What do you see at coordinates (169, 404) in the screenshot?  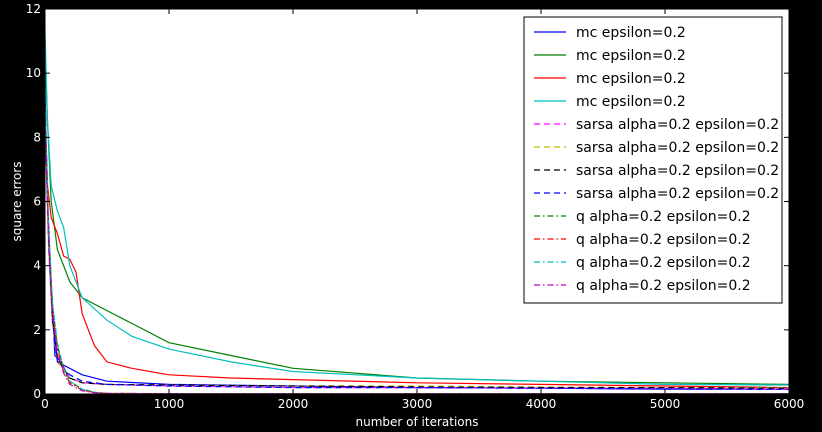 I see `x-tick-label: 1000` at bounding box center [169, 404].